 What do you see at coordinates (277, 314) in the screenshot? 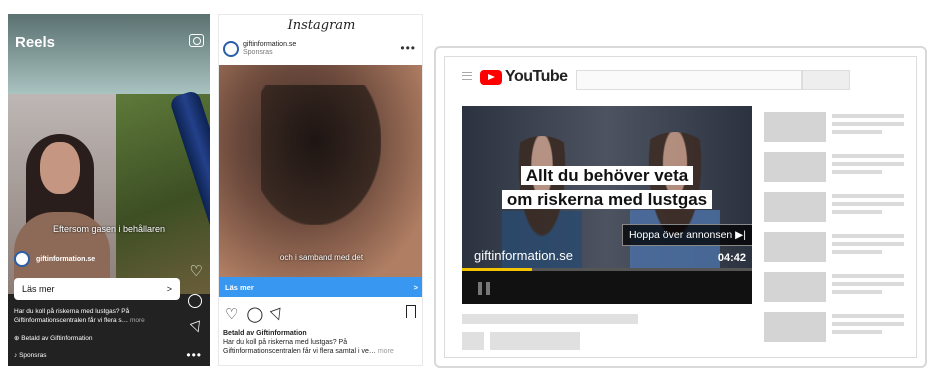
I see `send-icon: ▽` at bounding box center [277, 314].